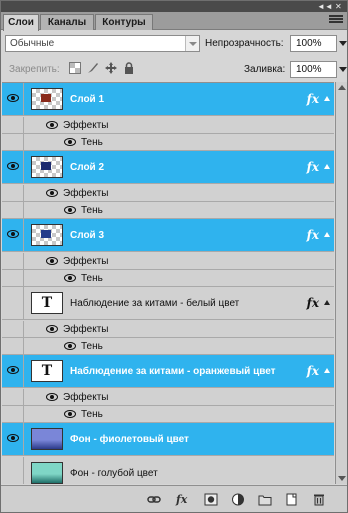 This screenshot has height=513, width=348. What do you see at coordinates (173, 371) in the screenshot?
I see `layer-name: Наблюдение за китами - оранжевый цвет` at bounding box center [173, 371].